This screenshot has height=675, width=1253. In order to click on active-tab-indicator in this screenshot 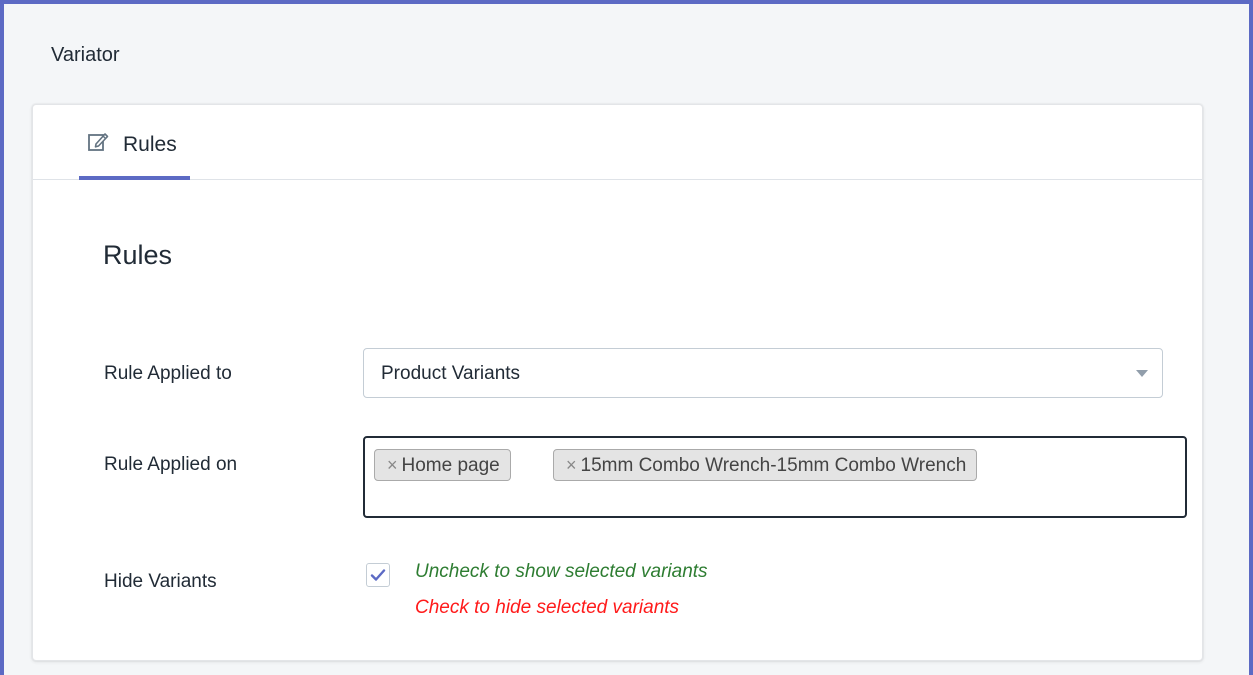, I will do `click(134, 178)`.